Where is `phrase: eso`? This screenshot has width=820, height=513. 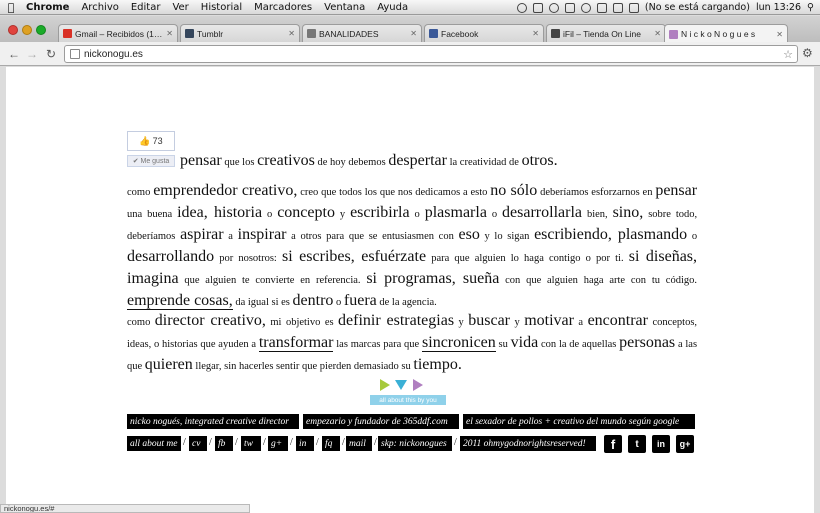
phrase: eso is located at coordinates (469, 234).